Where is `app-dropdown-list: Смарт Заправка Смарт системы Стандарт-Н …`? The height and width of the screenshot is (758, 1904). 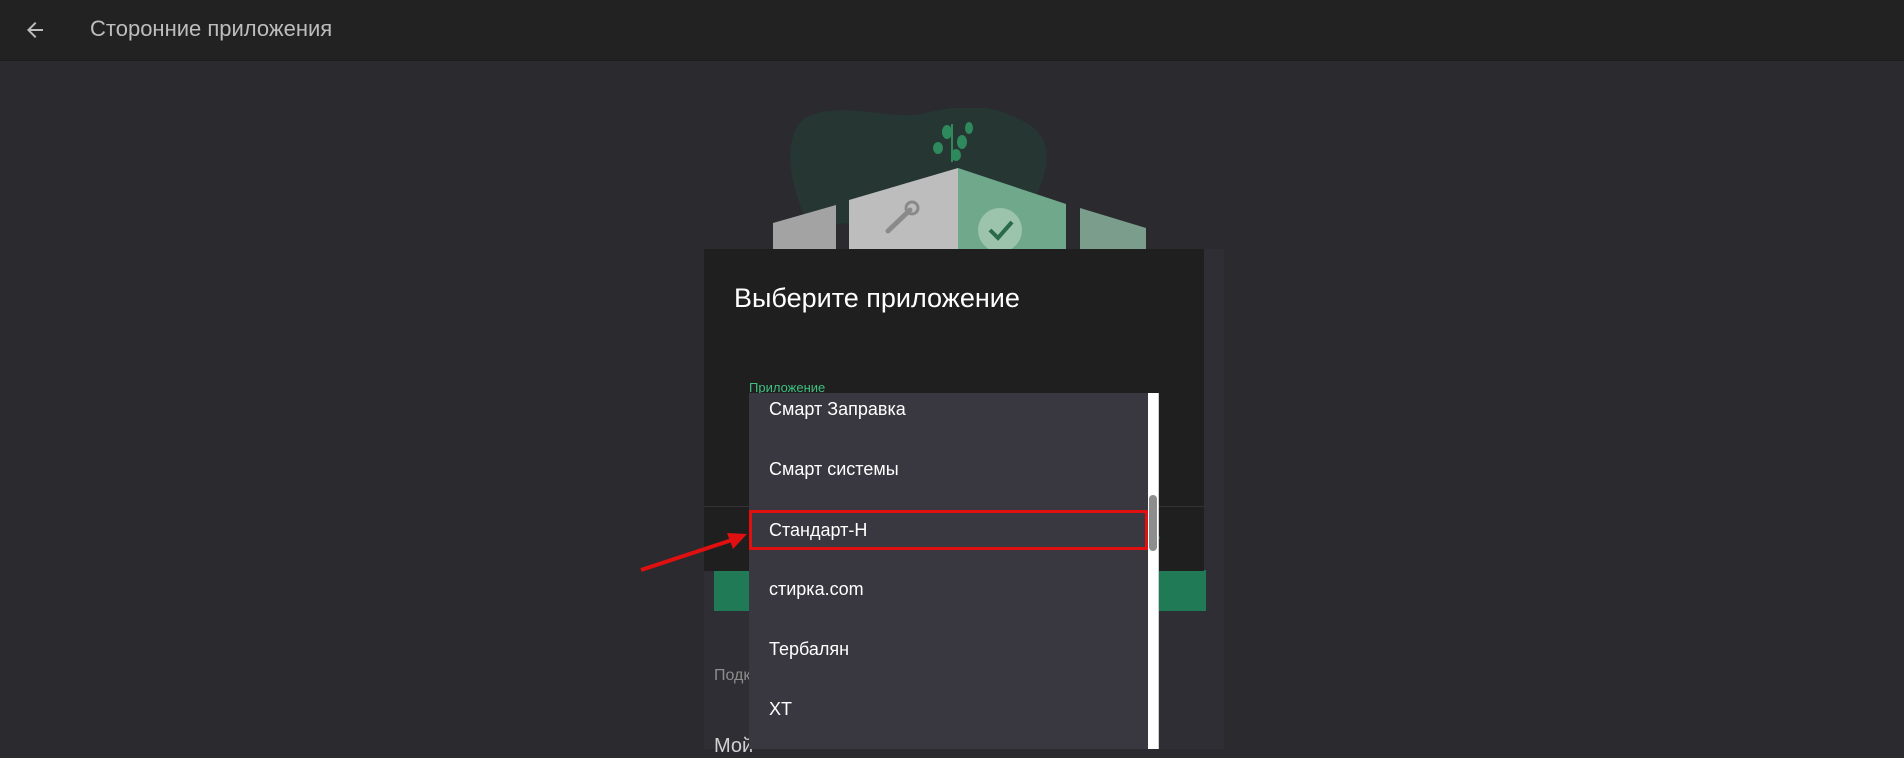 app-dropdown-list: Смарт Заправка Смарт системы Стандарт-Н … is located at coordinates (954, 571).